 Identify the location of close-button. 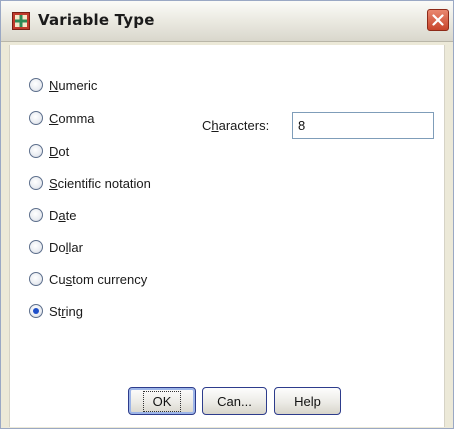
(438, 20).